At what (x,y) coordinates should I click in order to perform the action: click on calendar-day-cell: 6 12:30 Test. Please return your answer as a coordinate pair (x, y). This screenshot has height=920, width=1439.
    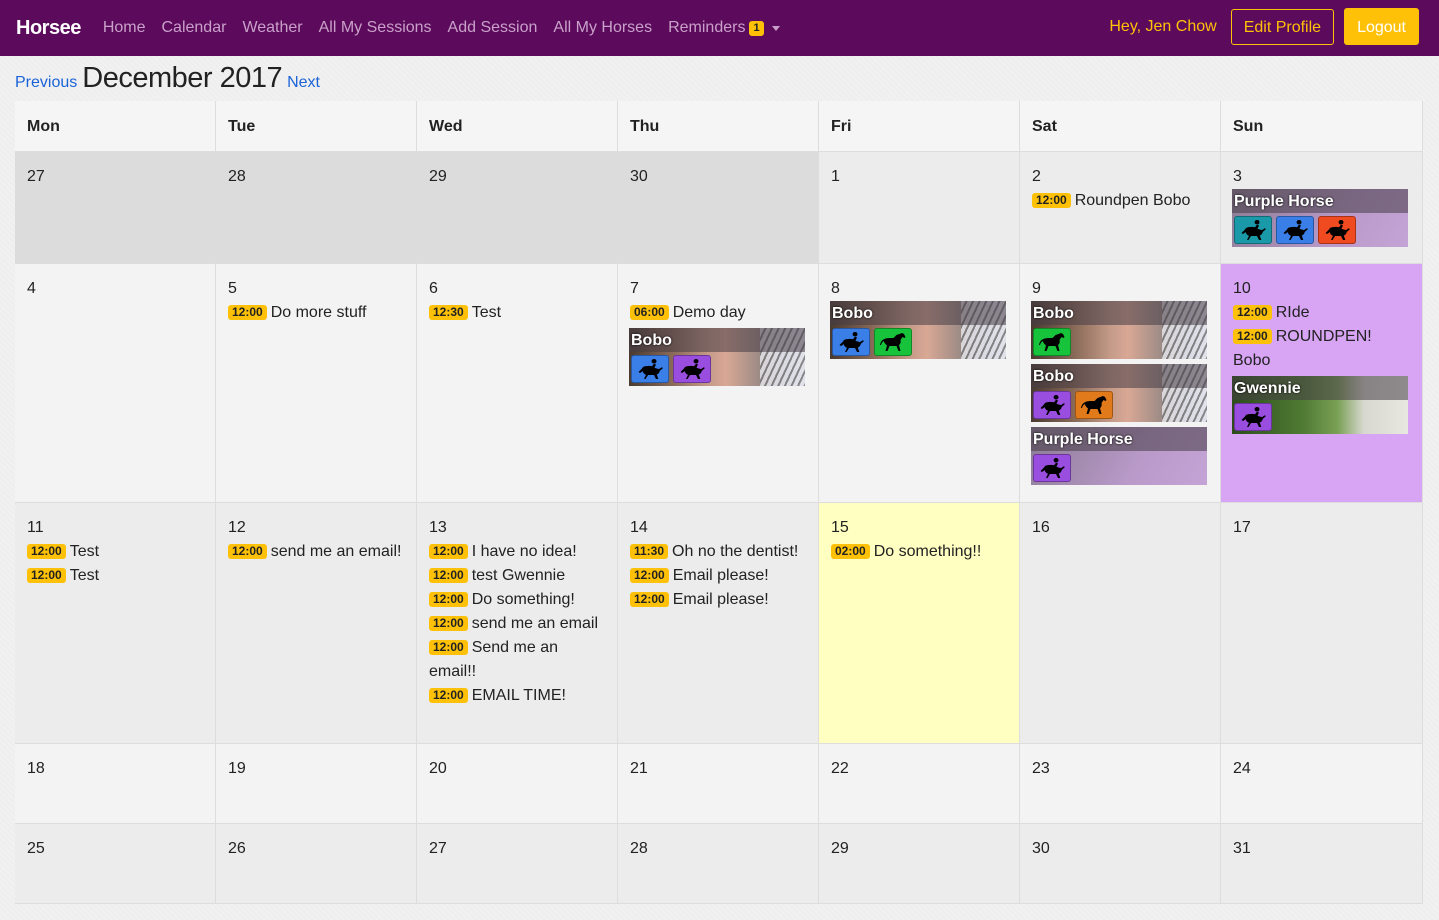
    Looking at the image, I should click on (517, 383).